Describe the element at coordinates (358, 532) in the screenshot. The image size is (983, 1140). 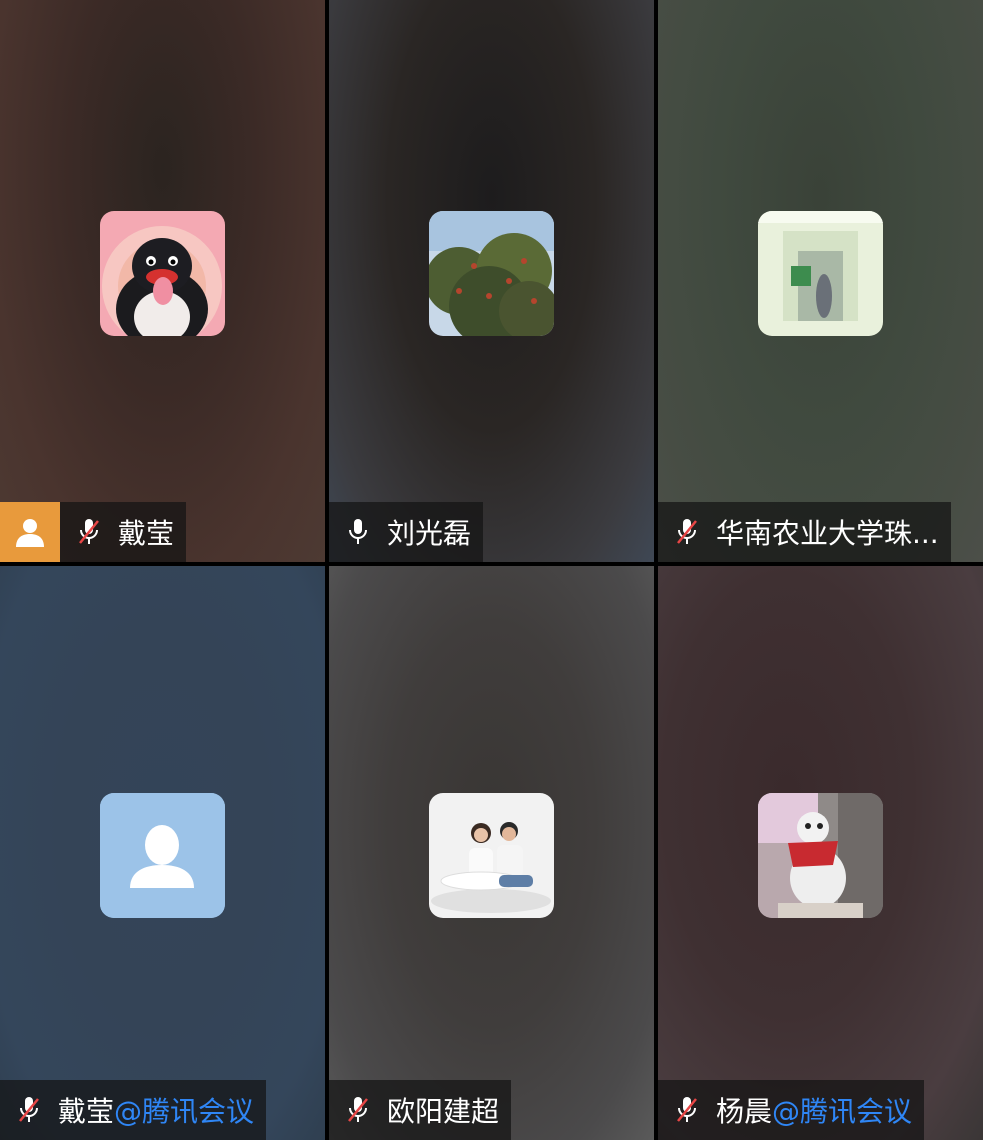
I see `mic-on-icon` at that location.